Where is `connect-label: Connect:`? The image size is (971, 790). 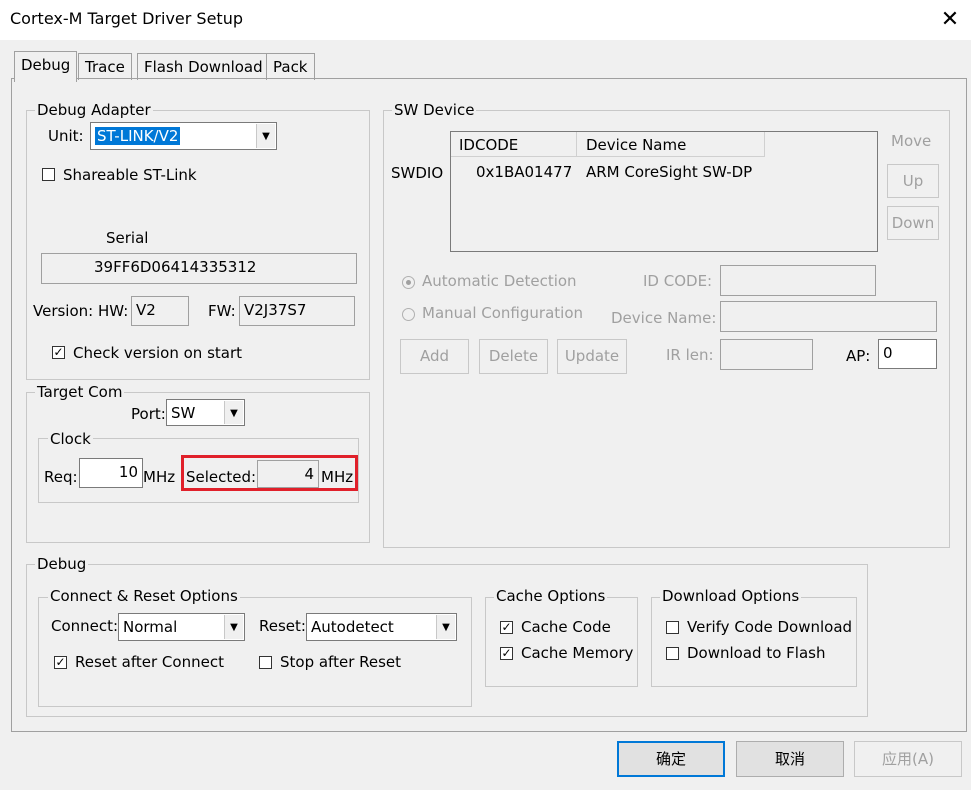
connect-label: Connect: is located at coordinates (85, 626).